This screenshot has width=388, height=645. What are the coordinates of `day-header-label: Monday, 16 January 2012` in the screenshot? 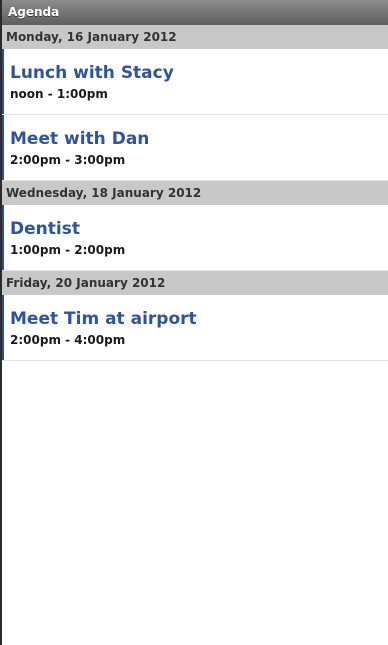 It's located at (91, 37).